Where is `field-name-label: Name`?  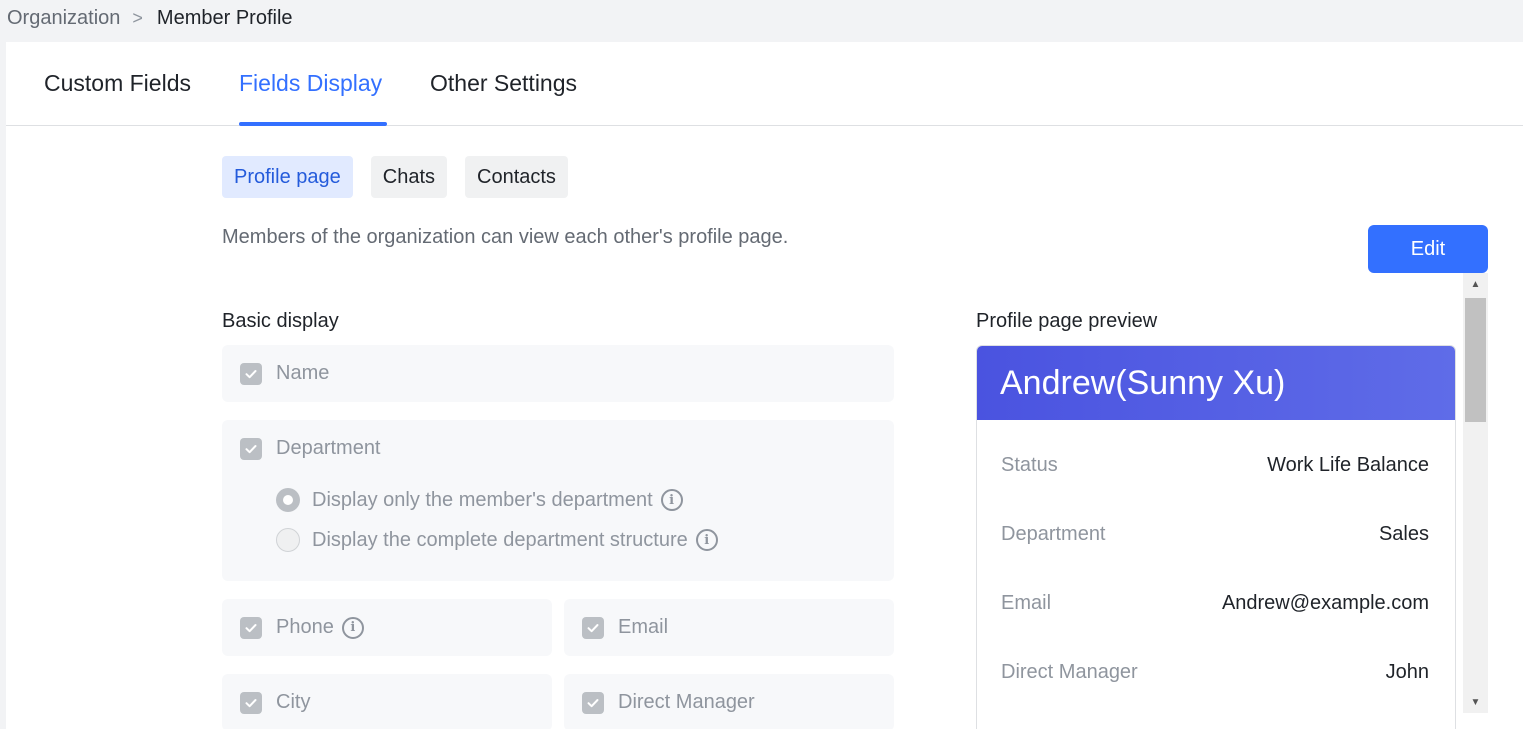 field-name-label: Name is located at coordinates (303, 373).